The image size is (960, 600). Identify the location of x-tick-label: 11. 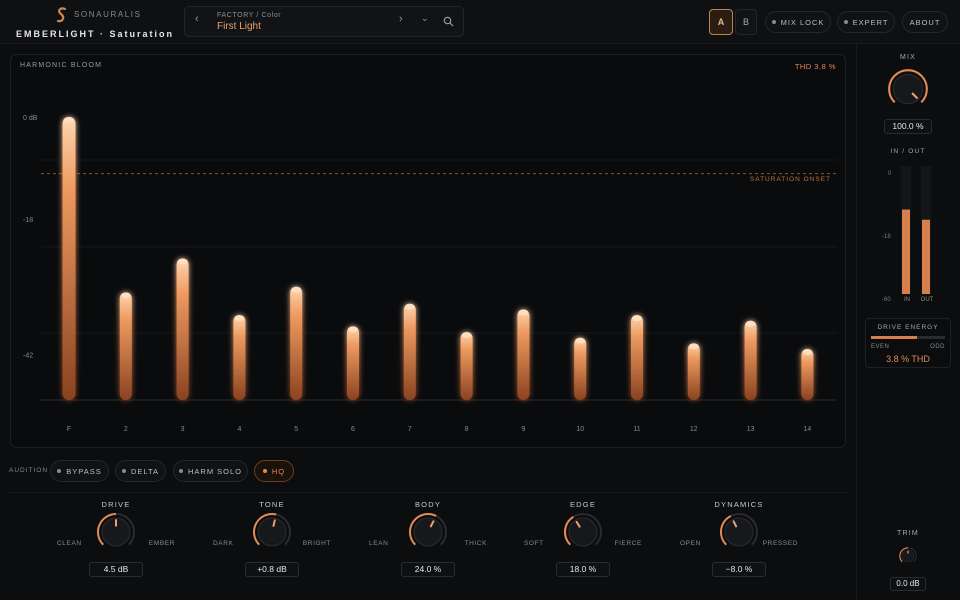
(636, 429).